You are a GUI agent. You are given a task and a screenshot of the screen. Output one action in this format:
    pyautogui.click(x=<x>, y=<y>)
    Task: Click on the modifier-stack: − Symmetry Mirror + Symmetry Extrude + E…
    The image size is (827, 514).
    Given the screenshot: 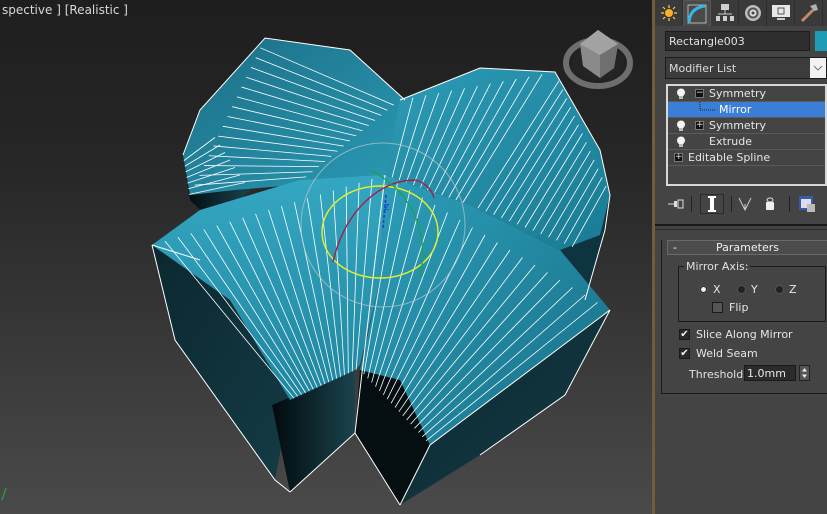 What is the action you would take?
    pyautogui.click(x=746, y=135)
    